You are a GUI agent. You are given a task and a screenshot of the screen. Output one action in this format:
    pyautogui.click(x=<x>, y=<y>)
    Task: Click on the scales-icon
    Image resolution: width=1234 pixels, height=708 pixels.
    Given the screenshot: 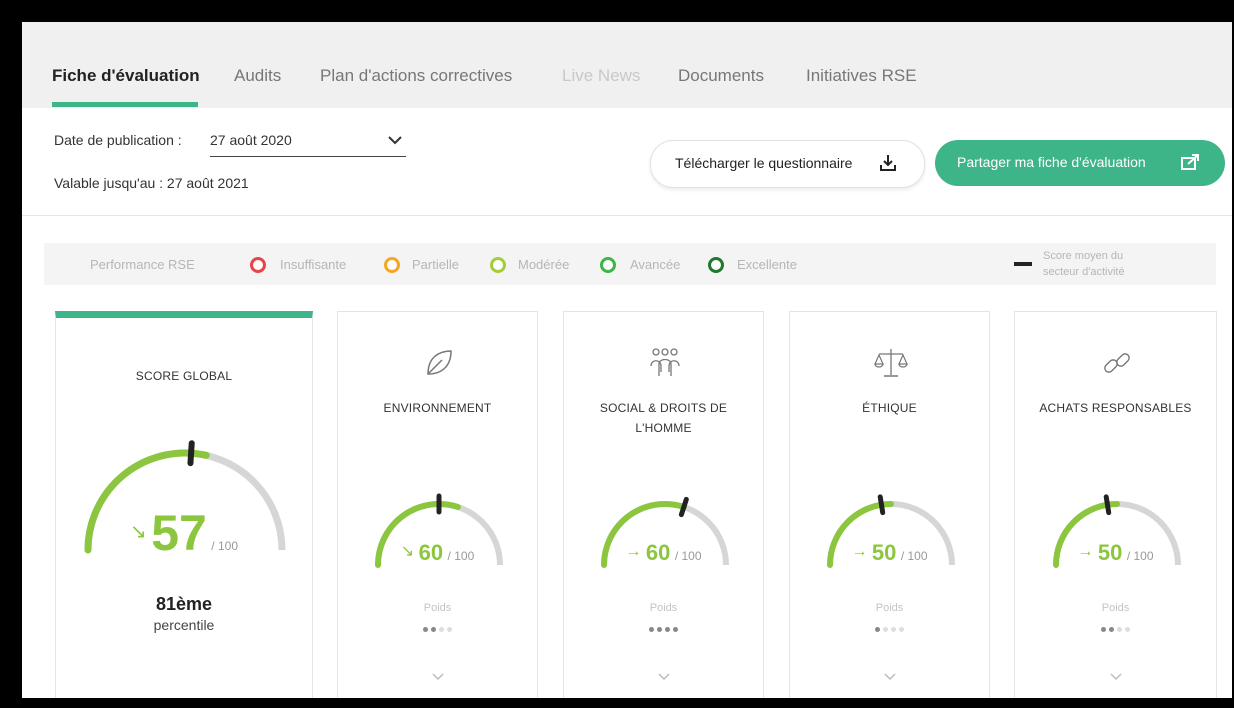 What is the action you would take?
    pyautogui.click(x=891, y=363)
    